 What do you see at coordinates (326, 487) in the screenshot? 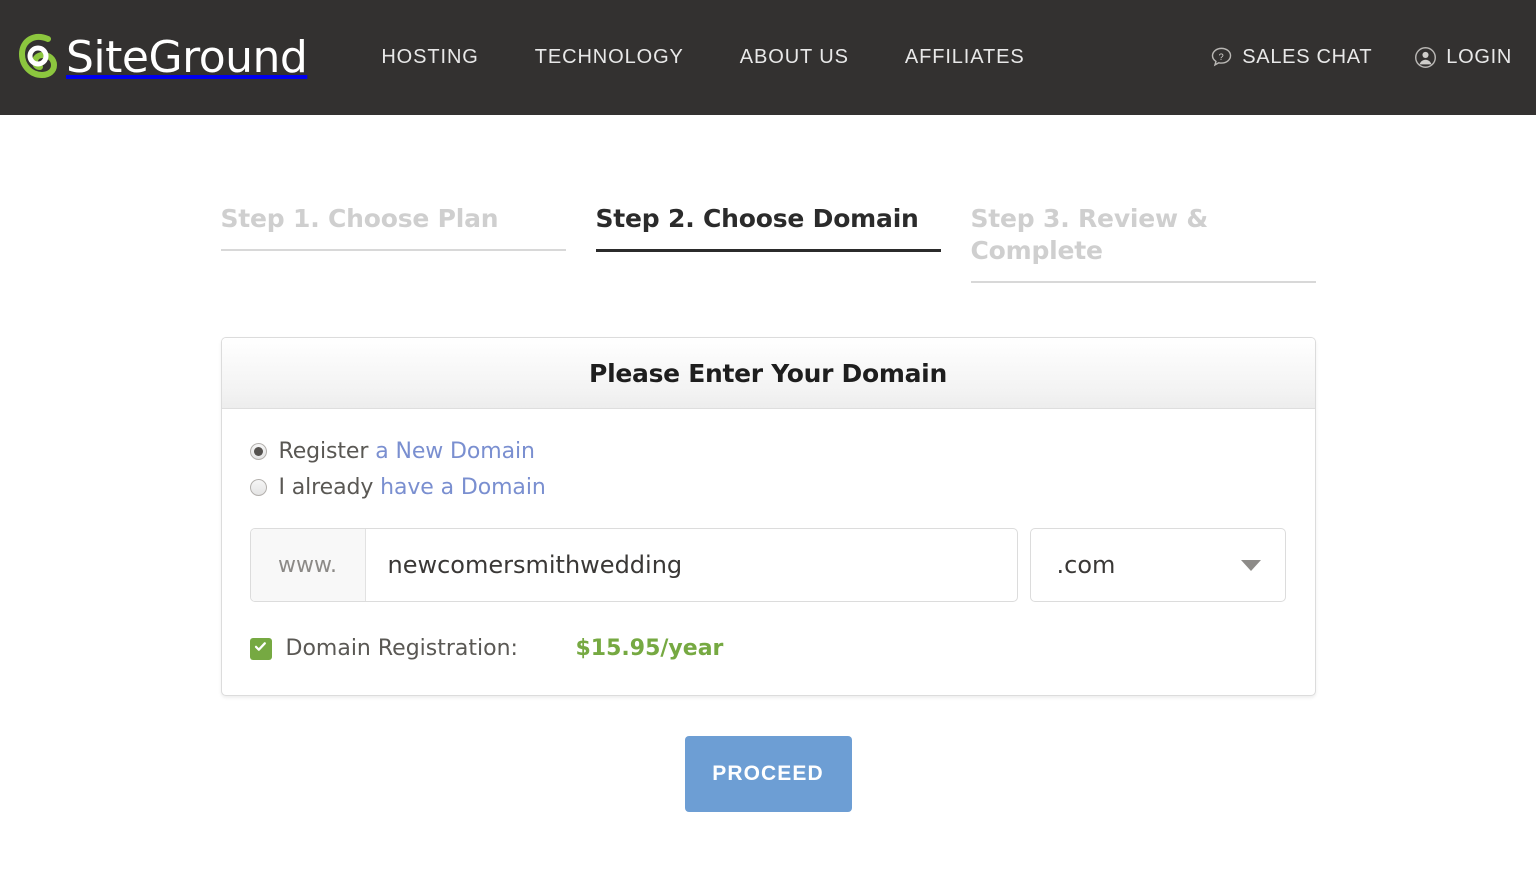
I see `option-have-prefix: I already` at bounding box center [326, 487].